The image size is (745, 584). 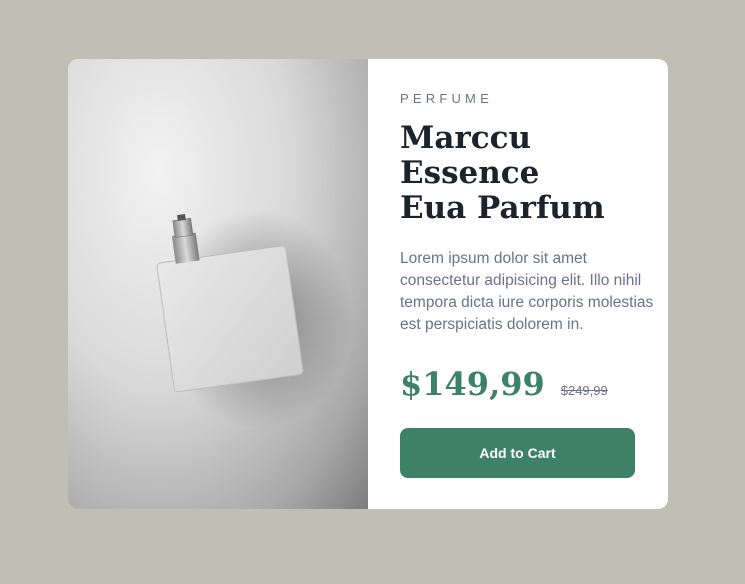 What do you see at coordinates (584, 390) in the screenshot?
I see `original-price: $249,99` at bounding box center [584, 390].